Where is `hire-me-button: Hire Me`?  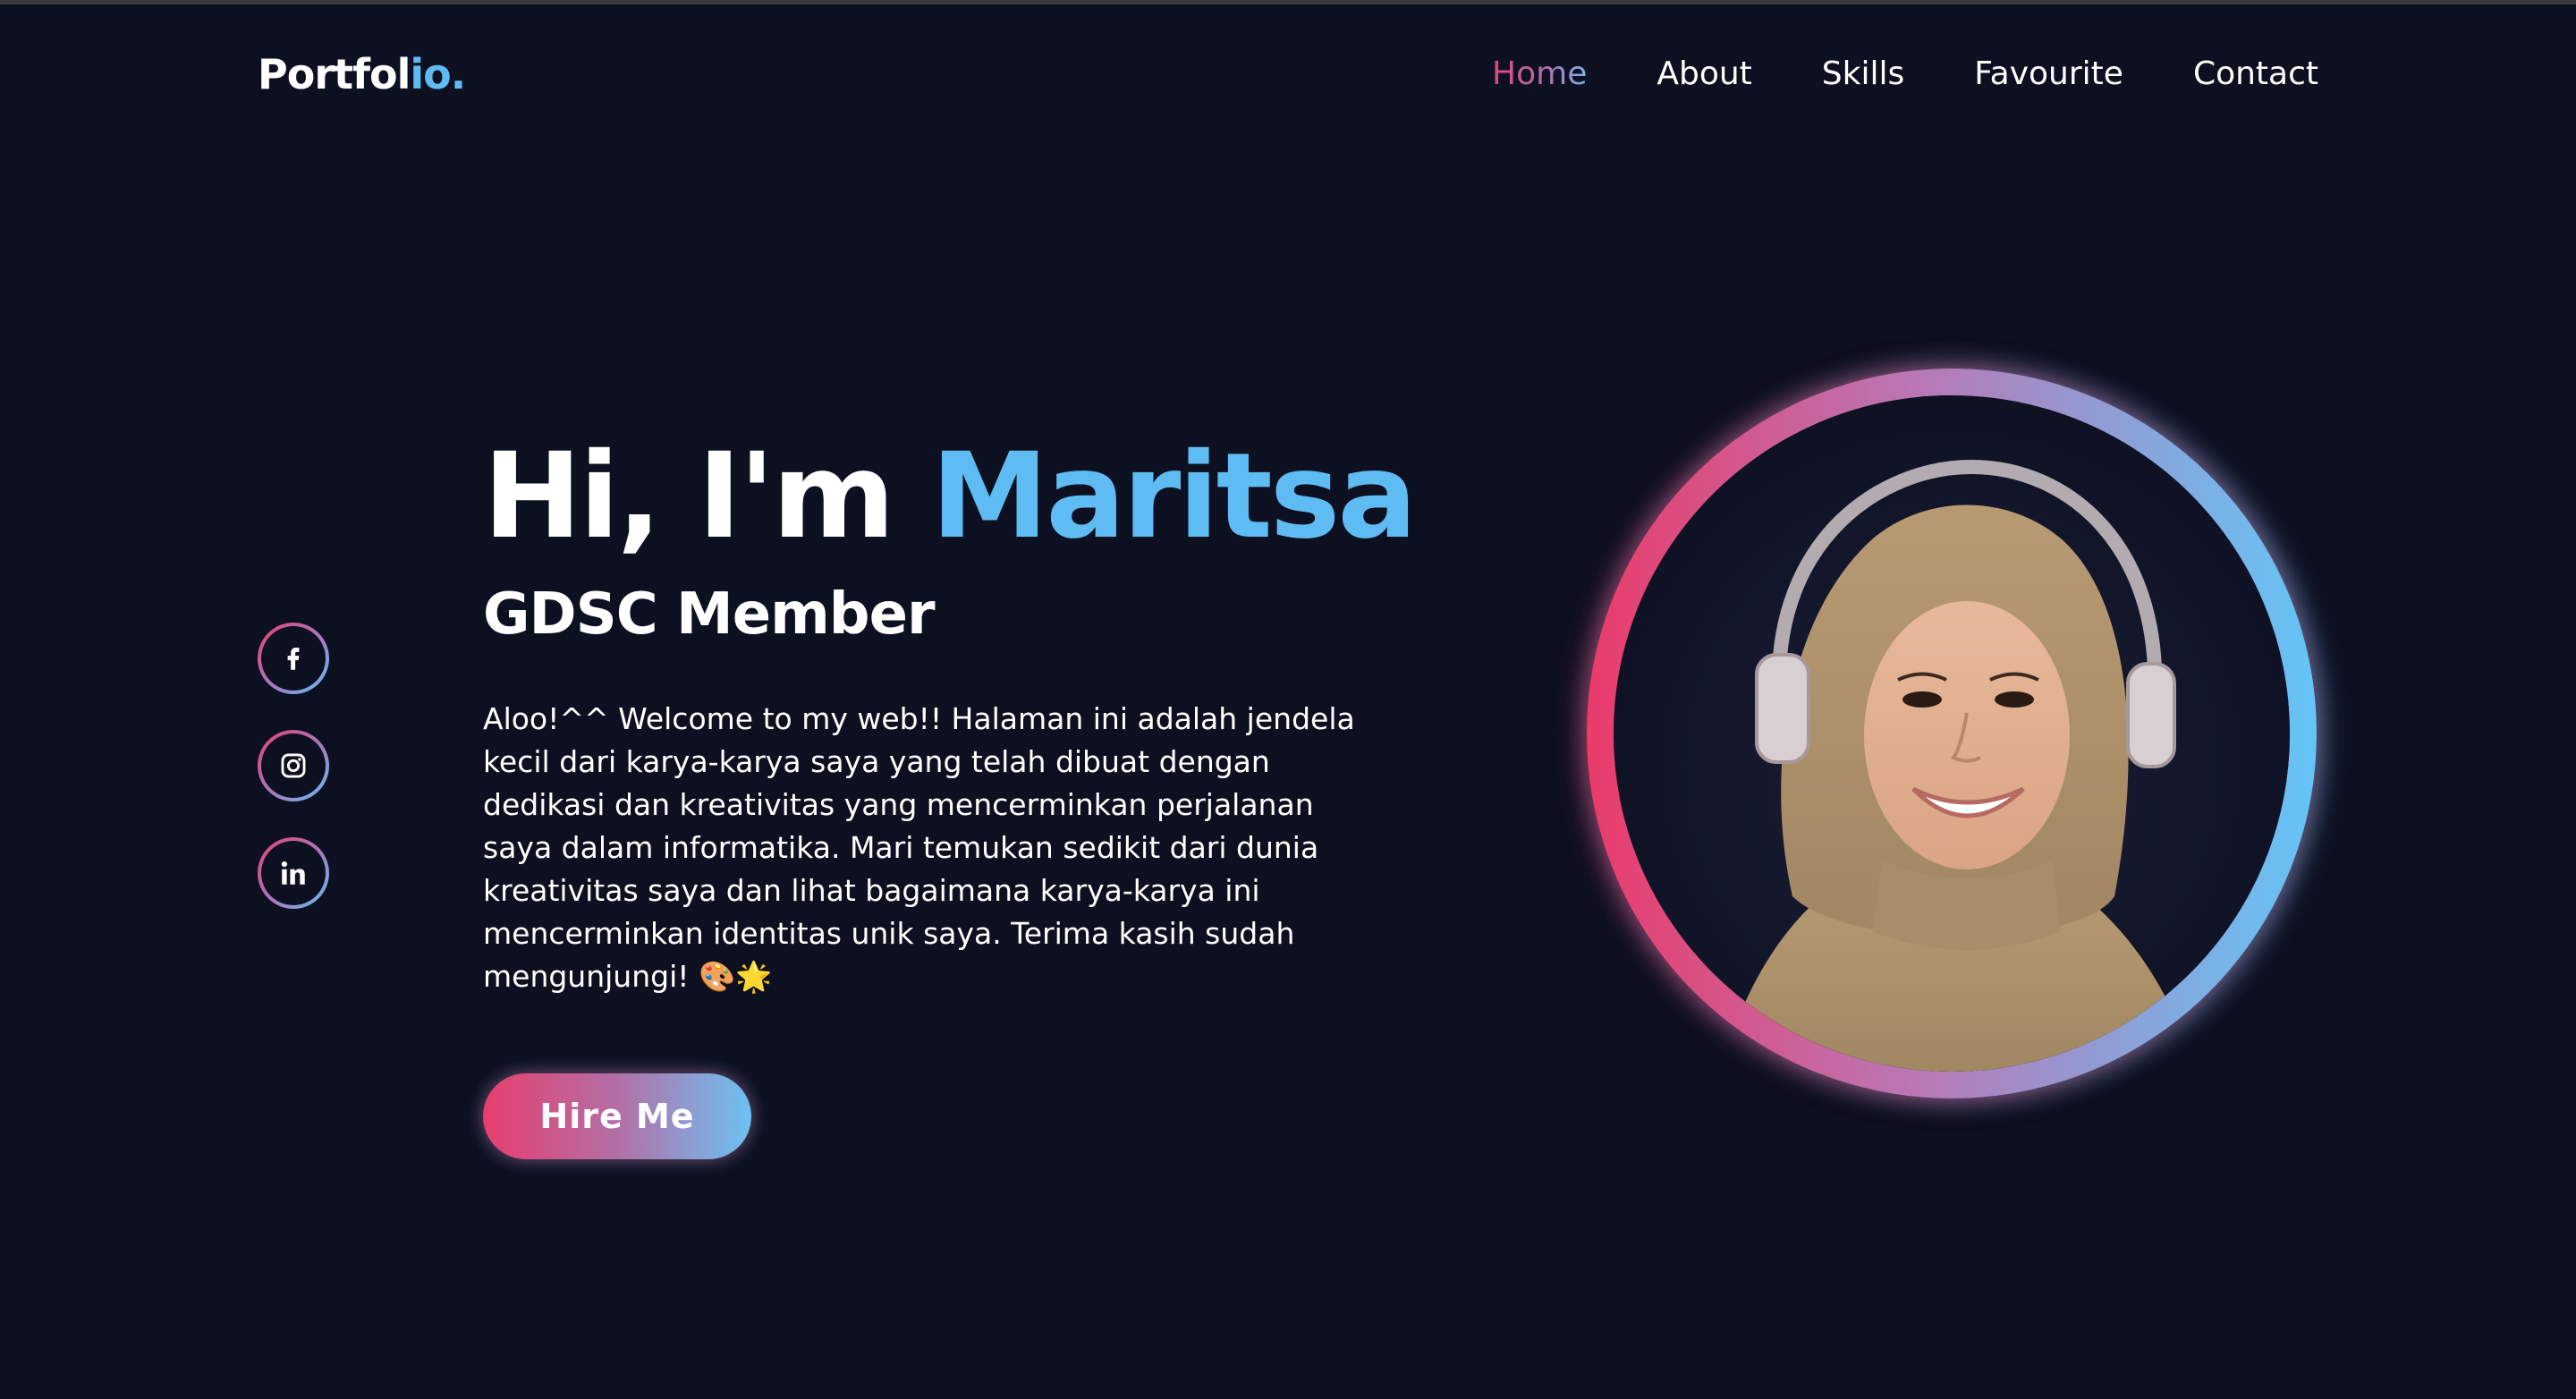 hire-me-button: Hire Me is located at coordinates (617, 1116).